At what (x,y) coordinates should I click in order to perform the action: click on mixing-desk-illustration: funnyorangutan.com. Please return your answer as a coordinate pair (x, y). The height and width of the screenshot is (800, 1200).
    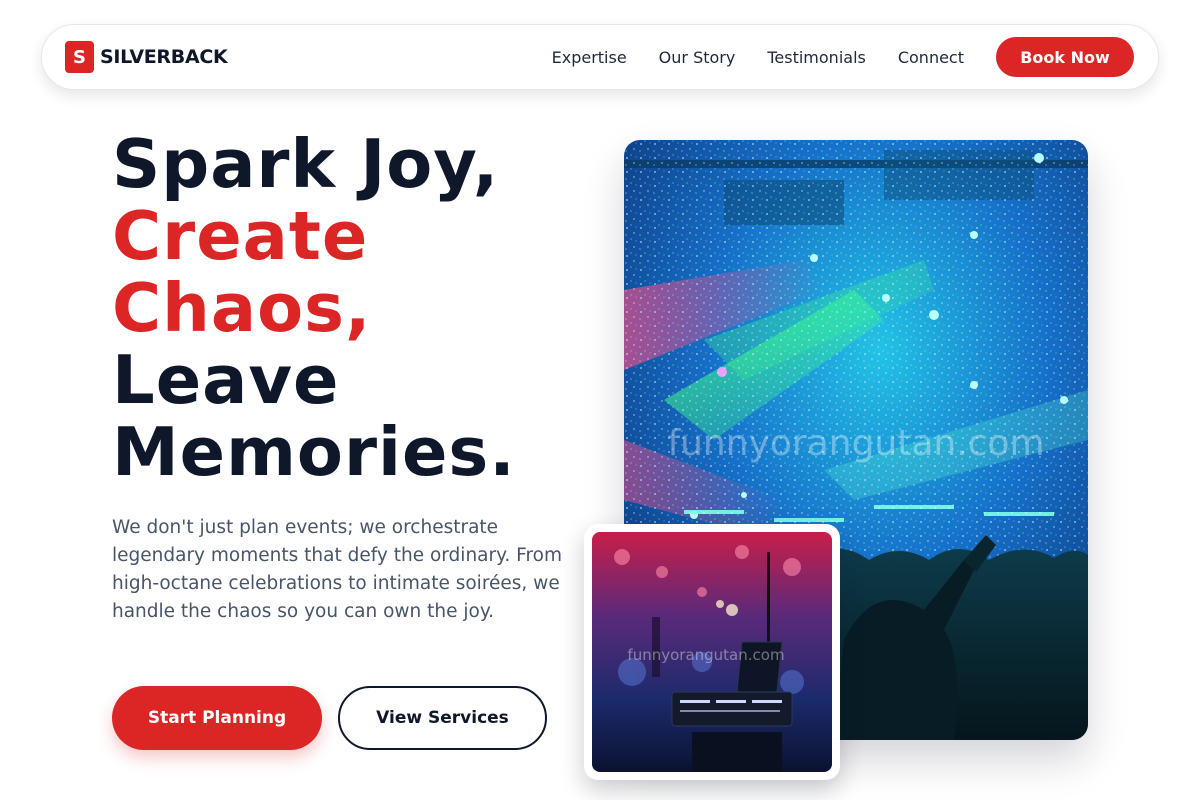
    Looking at the image, I should click on (712, 652).